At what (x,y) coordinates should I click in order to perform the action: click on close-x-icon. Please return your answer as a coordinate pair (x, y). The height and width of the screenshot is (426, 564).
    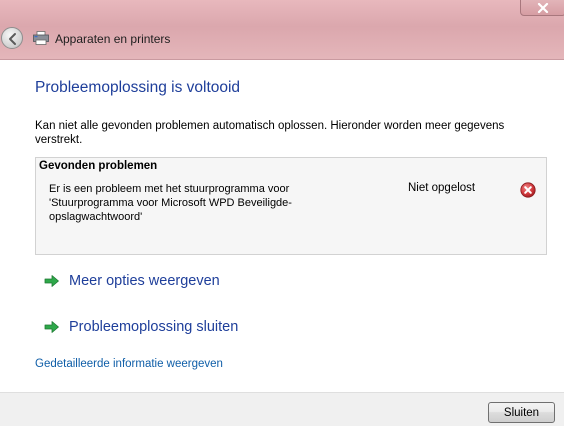
    Looking at the image, I should click on (543, 8).